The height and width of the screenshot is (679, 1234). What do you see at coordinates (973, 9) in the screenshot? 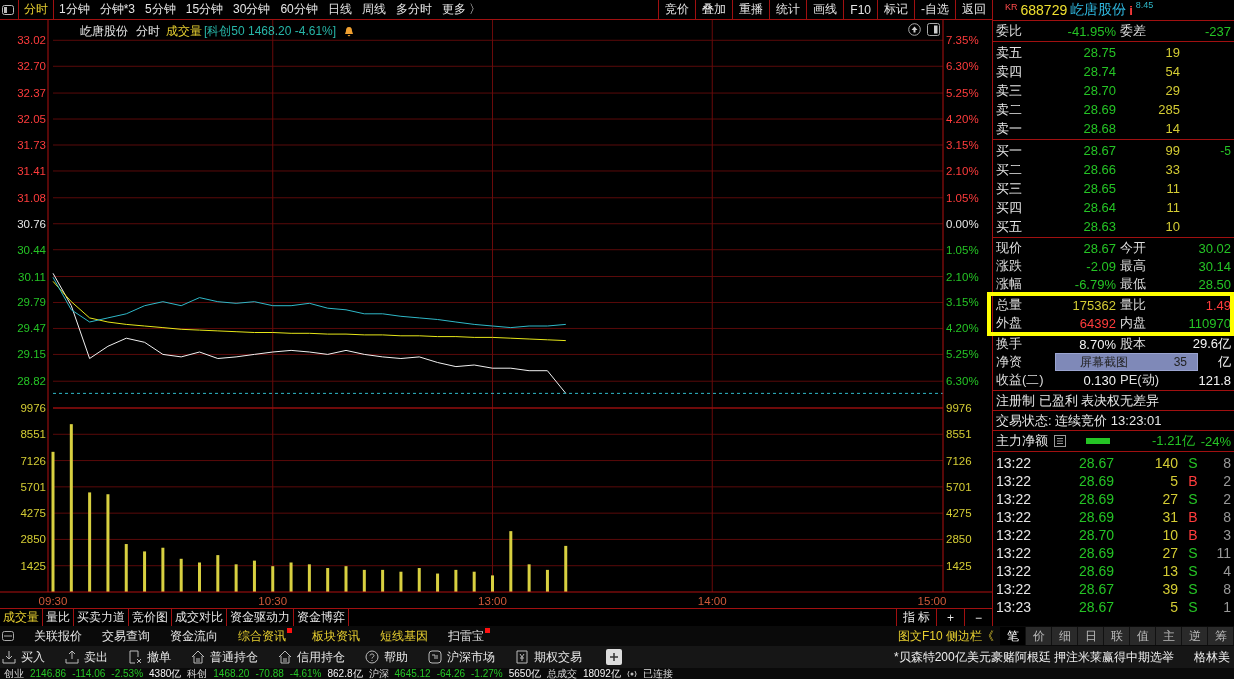
I see `toolbar-button: 返回` at bounding box center [973, 9].